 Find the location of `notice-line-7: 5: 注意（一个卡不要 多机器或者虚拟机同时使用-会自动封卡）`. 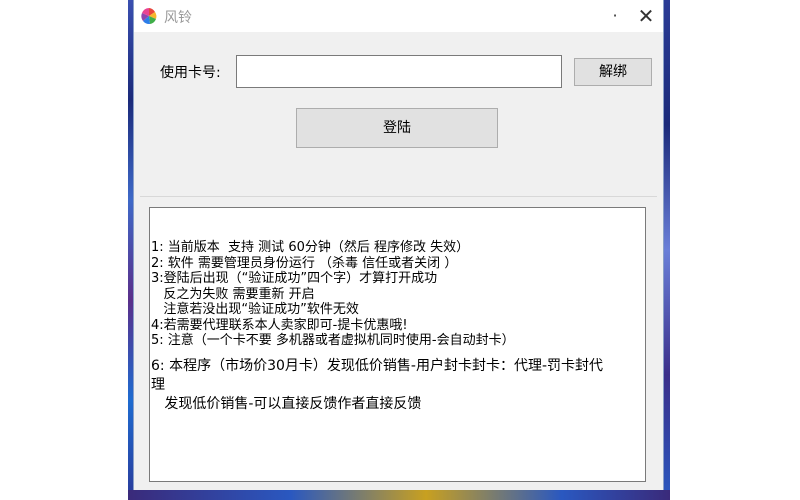

notice-line-7: 5: 注意（一个卡不要 多机器或者虚拟机同时使用-会自动封卡） is located at coordinates (333, 340).